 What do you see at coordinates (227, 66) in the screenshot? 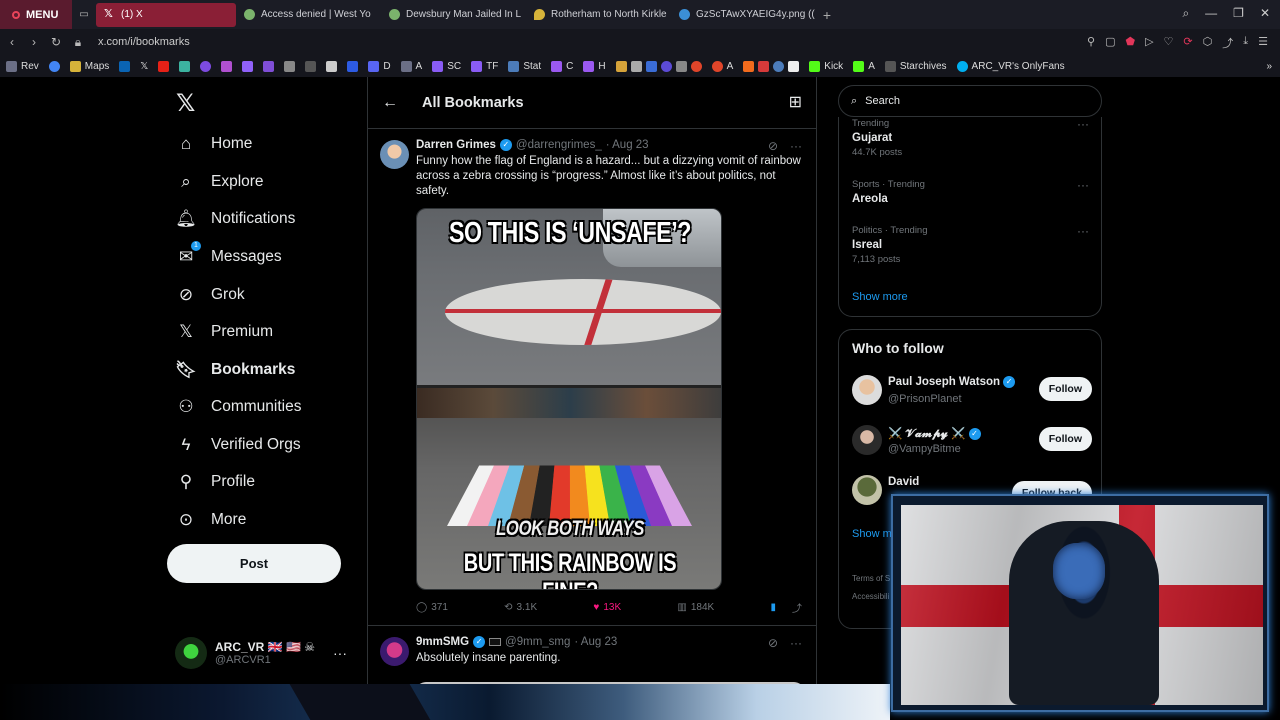
I see `bookmark-site2` at bounding box center [227, 66].